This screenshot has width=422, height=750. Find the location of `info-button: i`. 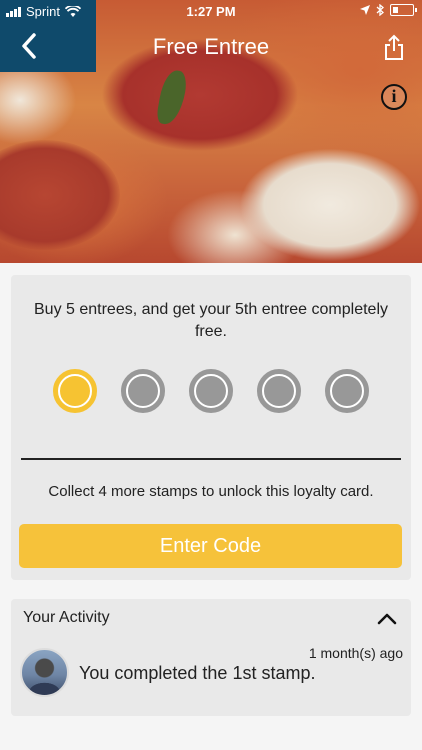

info-button: i is located at coordinates (394, 97).